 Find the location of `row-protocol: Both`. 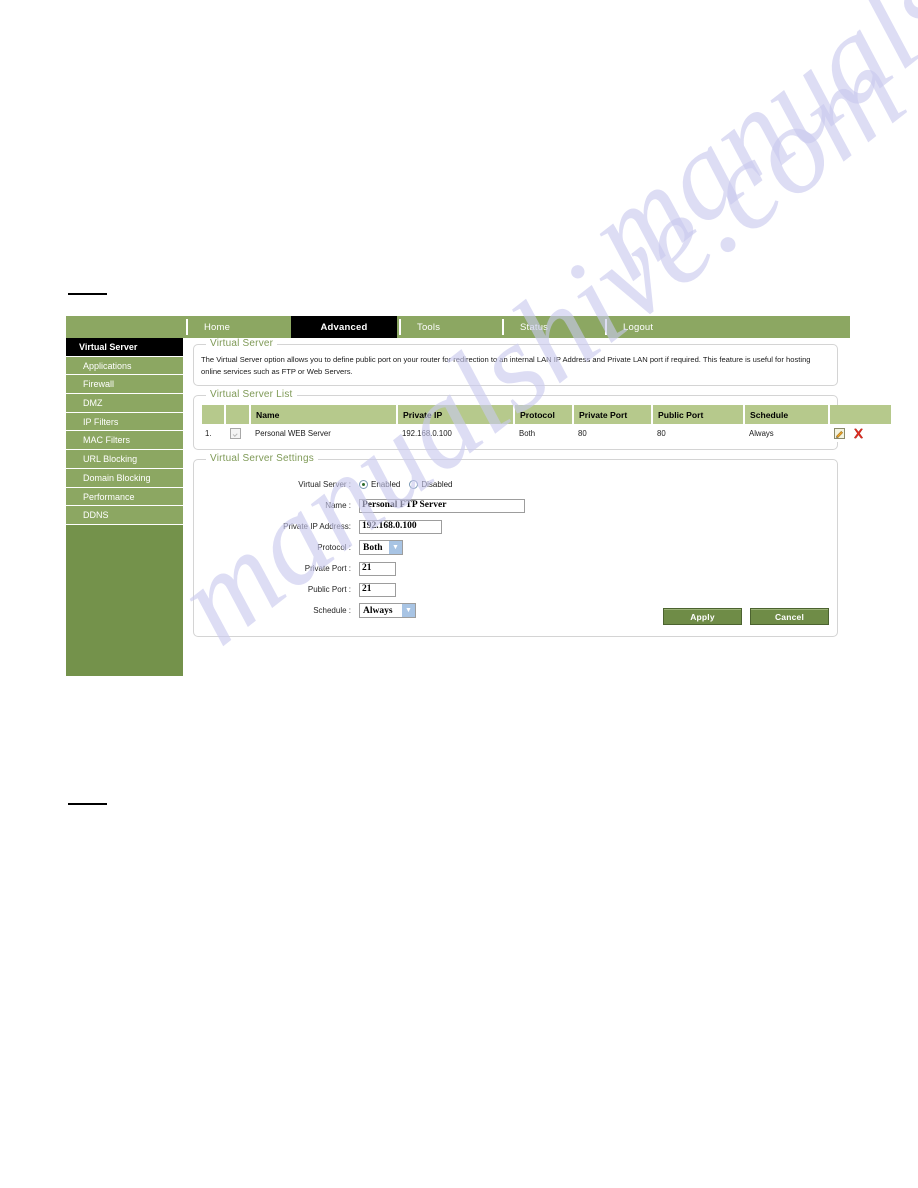

row-protocol: Both is located at coordinates (543, 433).